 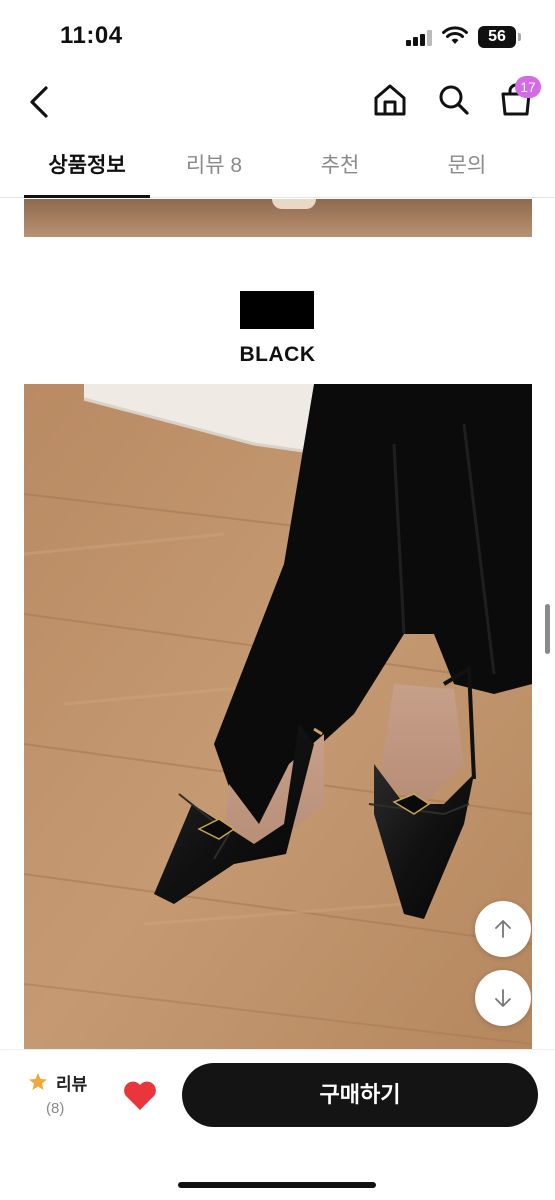 What do you see at coordinates (420, 38) in the screenshot?
I see `cellular-signal-icon` at bounding box center [420, 38].